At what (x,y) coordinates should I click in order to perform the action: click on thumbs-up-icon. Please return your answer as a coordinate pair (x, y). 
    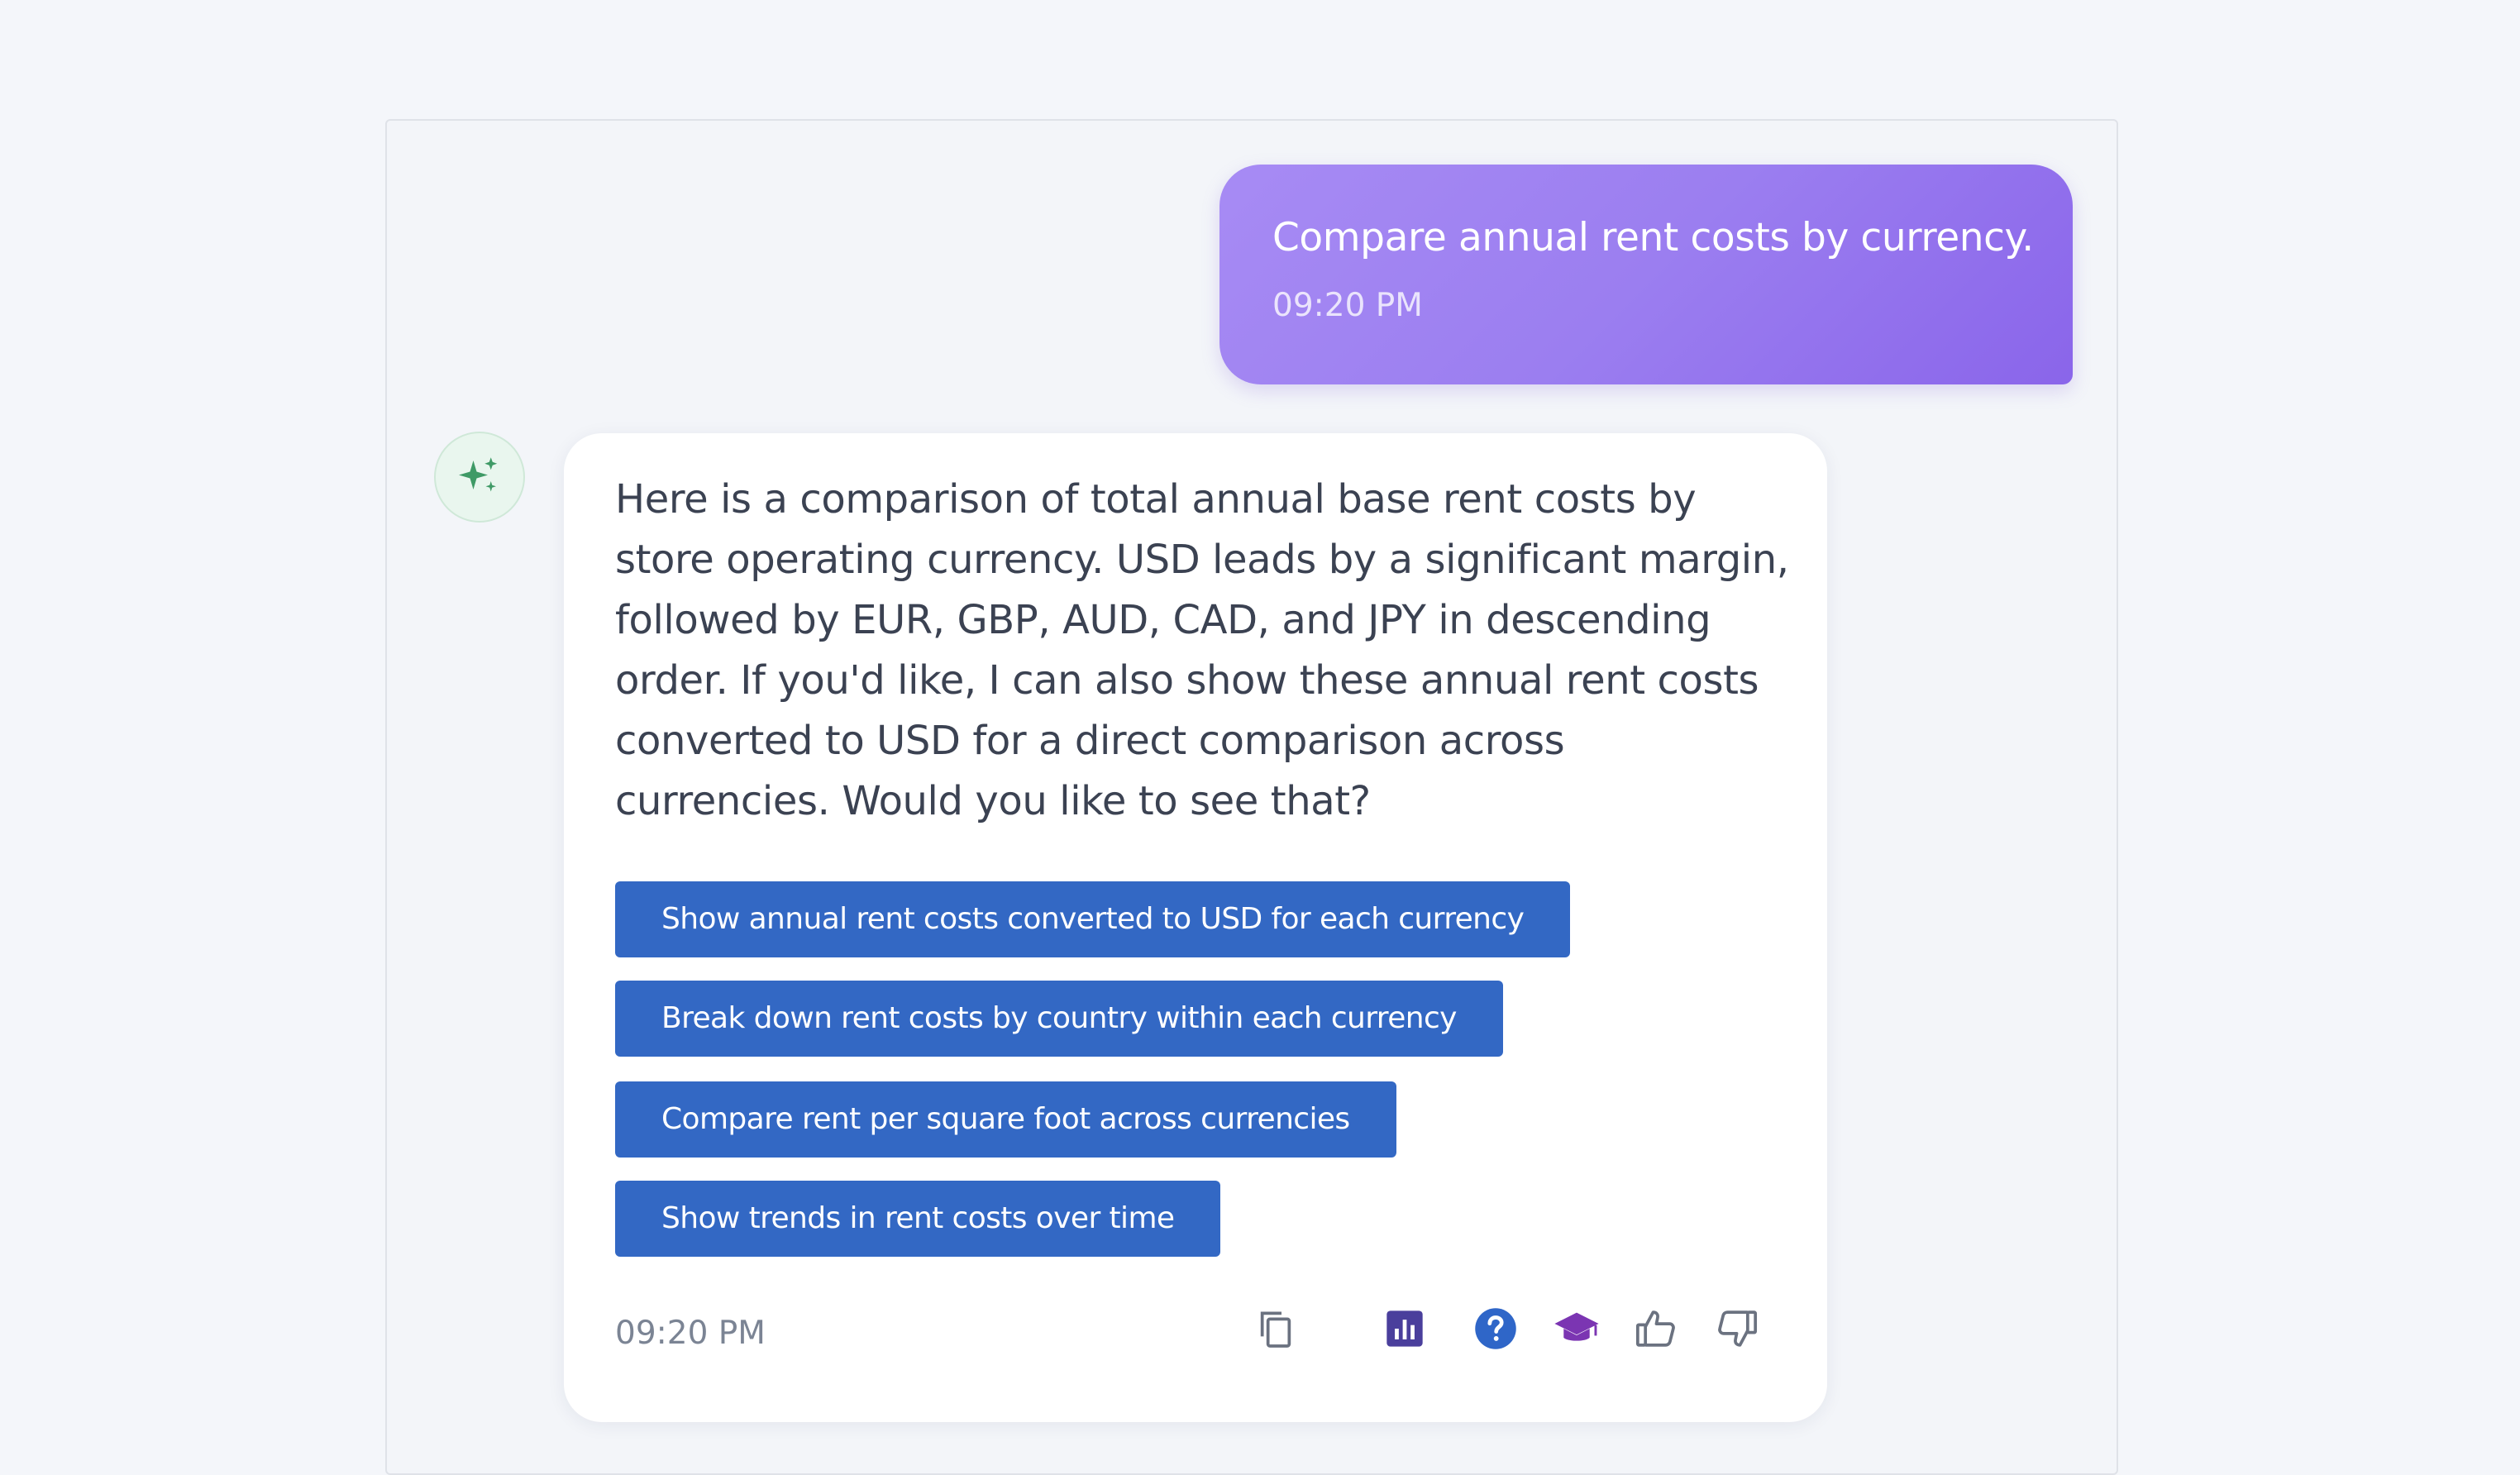
    Looking at the image, I should click on (1655, 1328).